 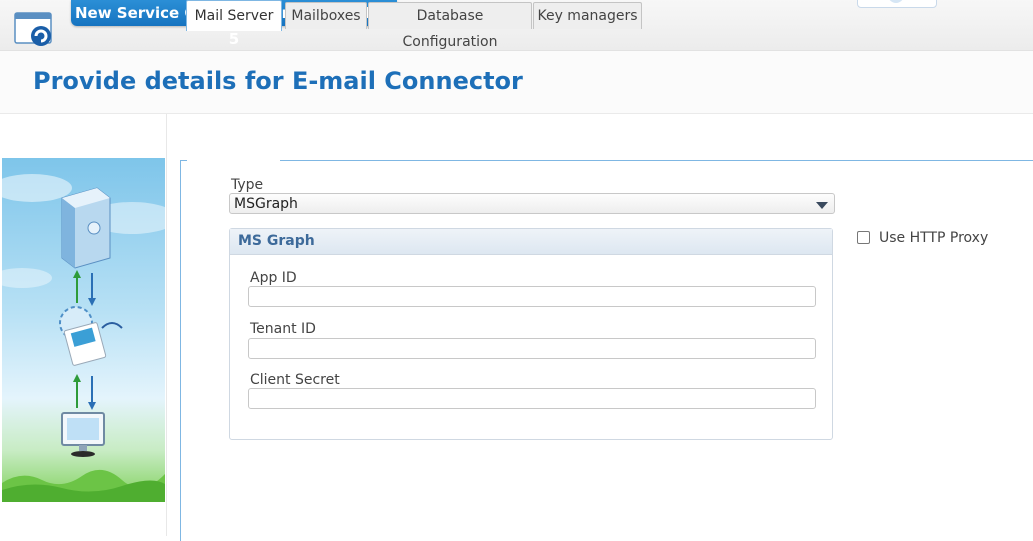 I want to click on tab-mail-server: Mail Server, so click(x=234, y=15).